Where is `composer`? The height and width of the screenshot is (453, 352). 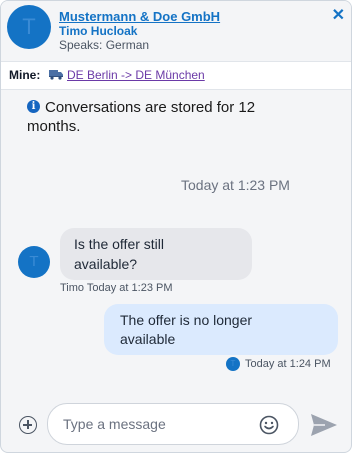
composer is located at coordinates (176, 424).